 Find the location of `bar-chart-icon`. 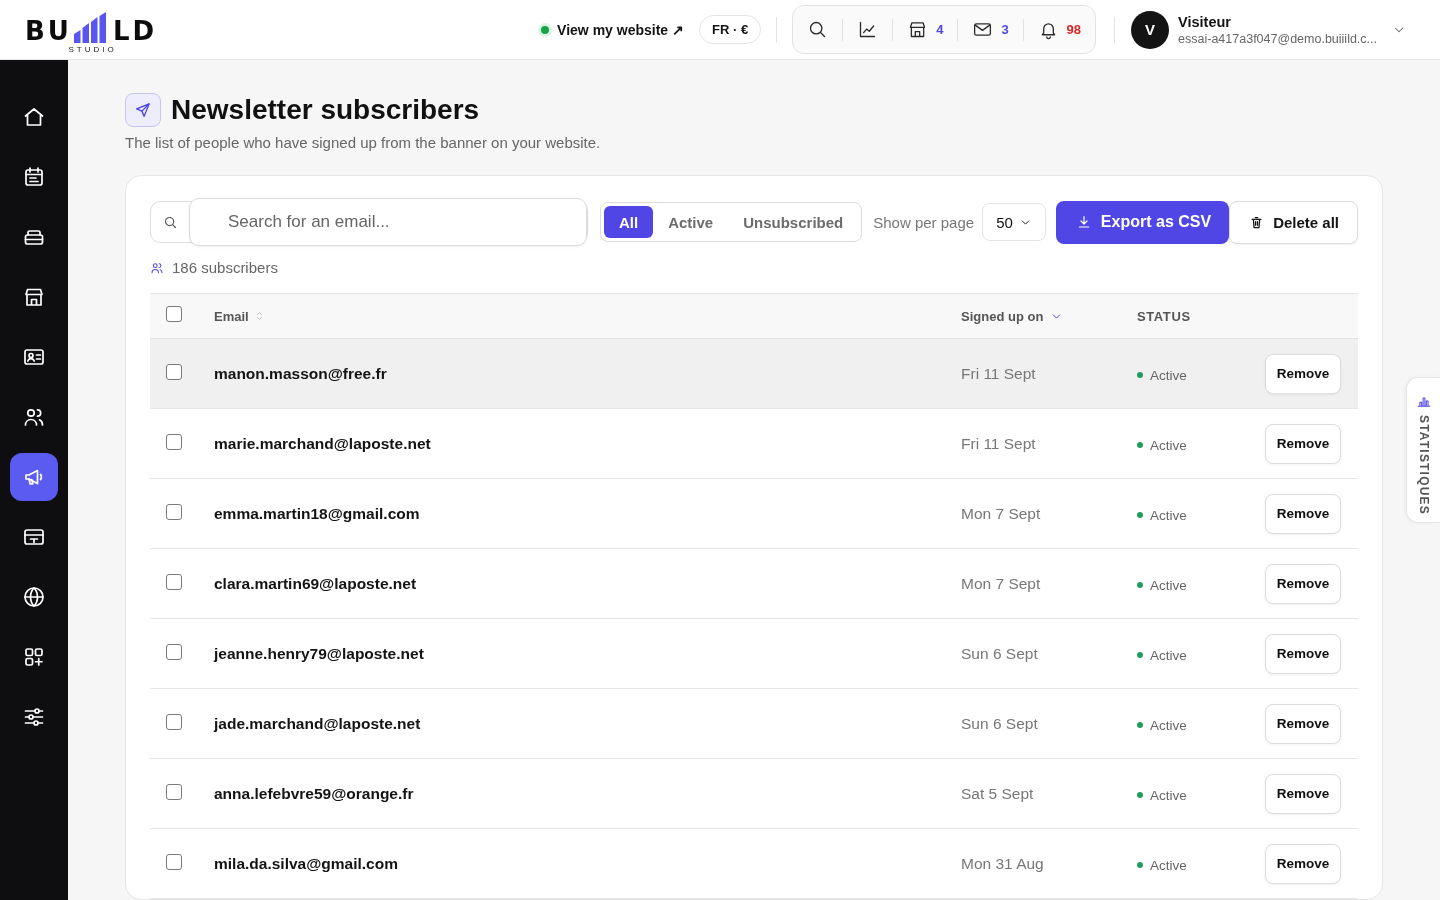

bar-chart-icon is located at coordinates (1423, 401).